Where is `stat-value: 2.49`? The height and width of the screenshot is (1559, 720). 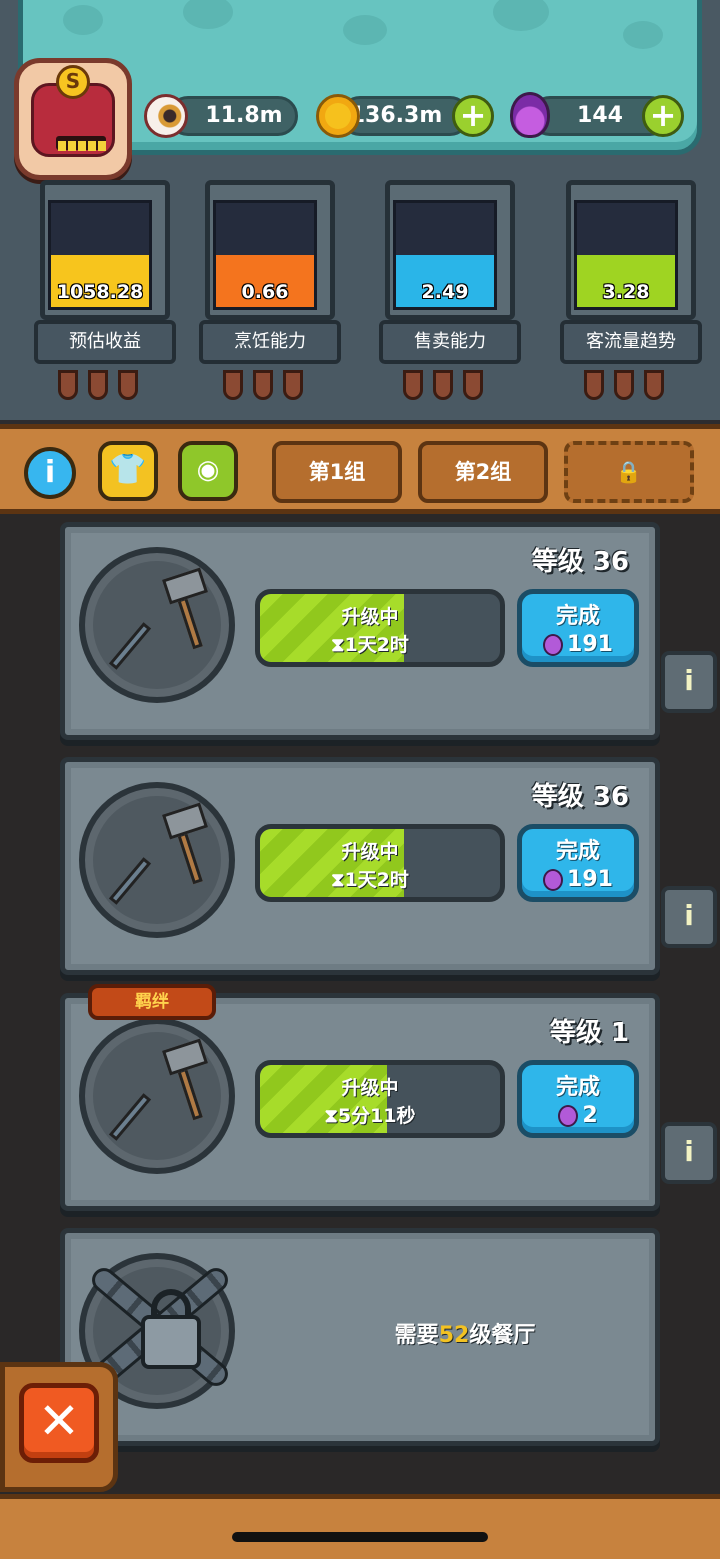
stat-value: 2.49 is located at coordinates (445, 292).